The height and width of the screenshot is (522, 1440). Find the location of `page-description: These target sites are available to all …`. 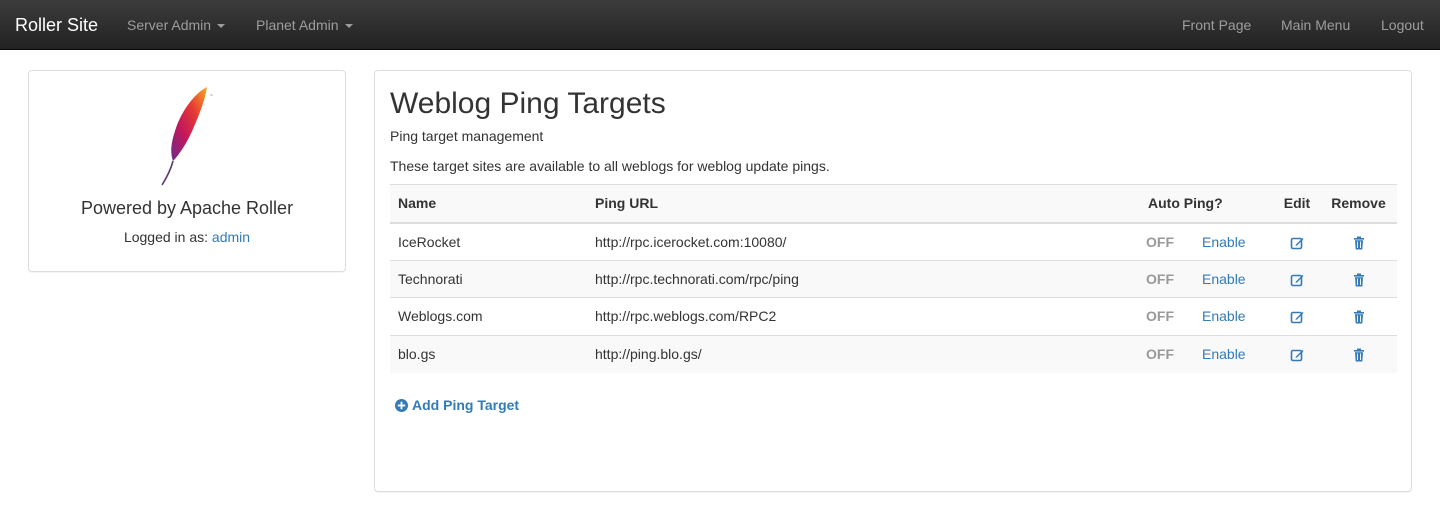

page-description: These target sites are available to all … is located at coordinates (610, 166).